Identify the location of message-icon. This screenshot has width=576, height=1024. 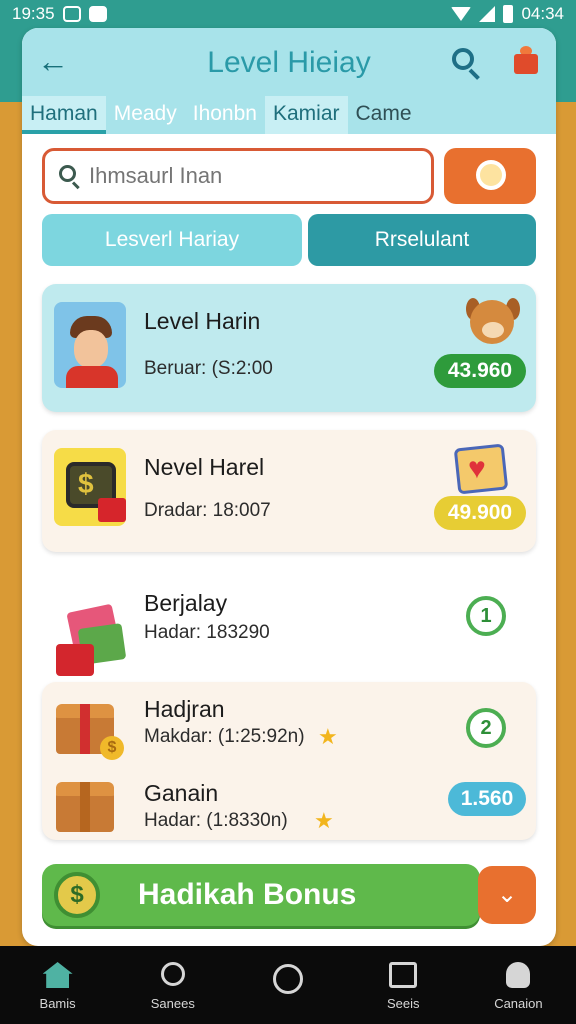
(97, 14).